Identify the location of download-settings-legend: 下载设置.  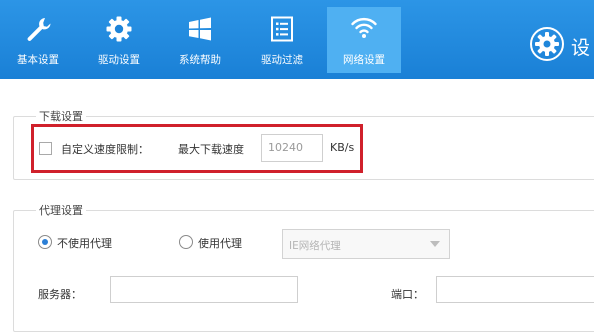
(61, 116).